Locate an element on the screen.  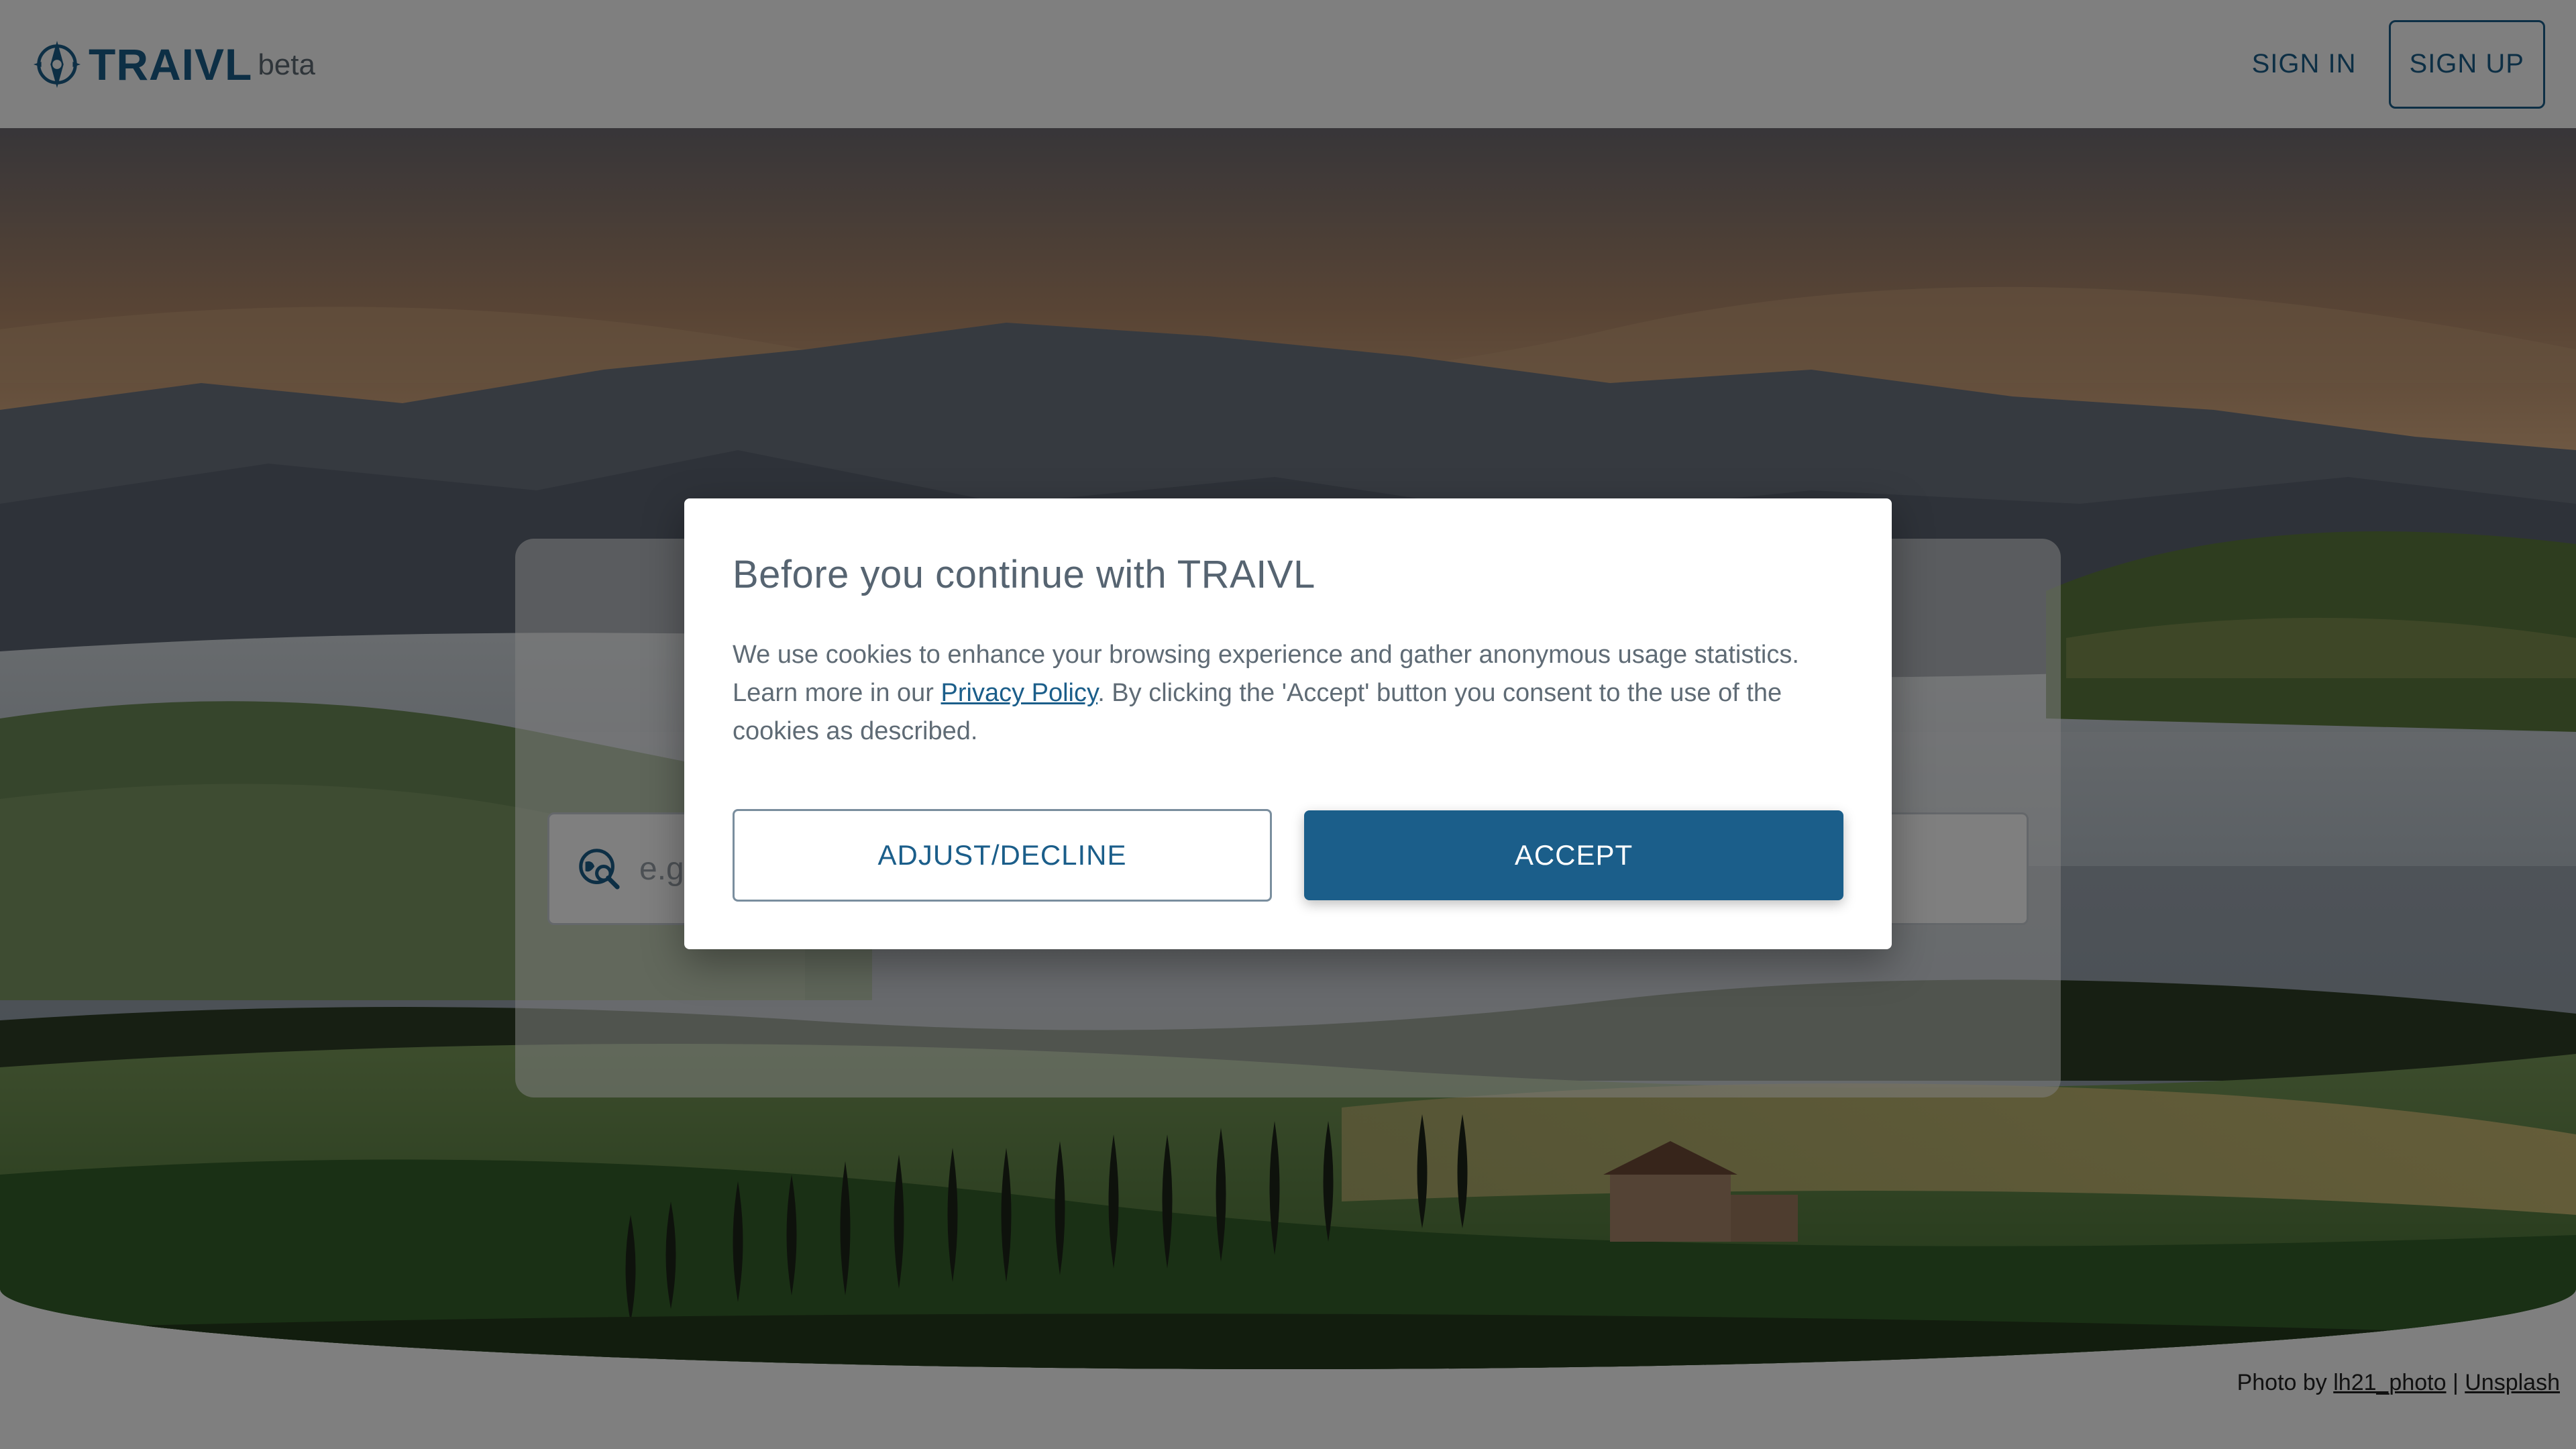
privacy-policy-link: Privacy Policy is located at coordinates (1019, 693).